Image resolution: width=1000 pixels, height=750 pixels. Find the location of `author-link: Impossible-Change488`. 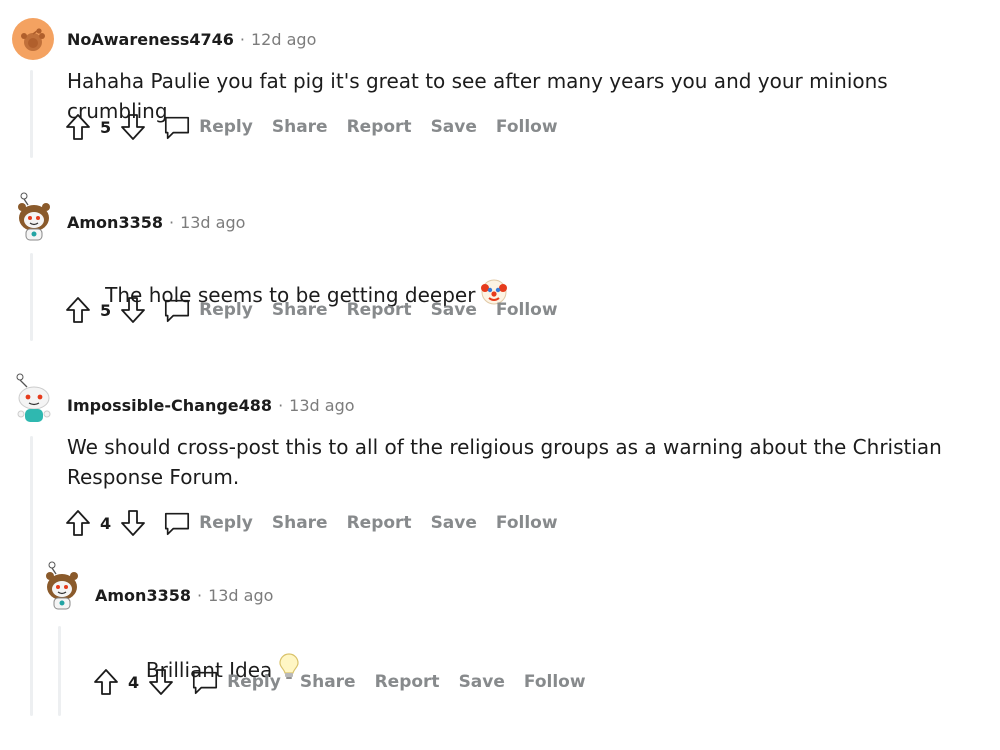

author-link: Impossible-Change488 is located at coordinates (169, 405).